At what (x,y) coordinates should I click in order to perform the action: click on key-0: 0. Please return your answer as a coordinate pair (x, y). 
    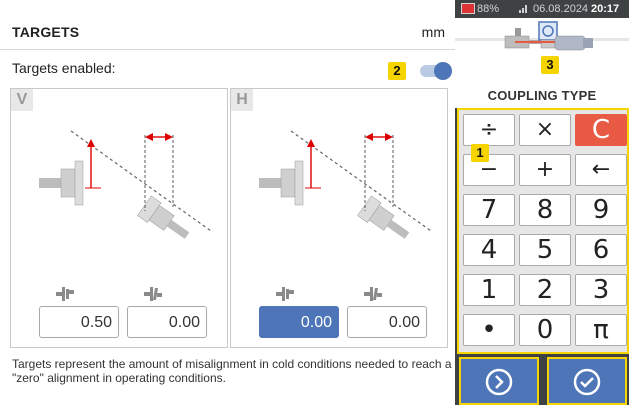
    Looking at the image, I should click on (545, 330).